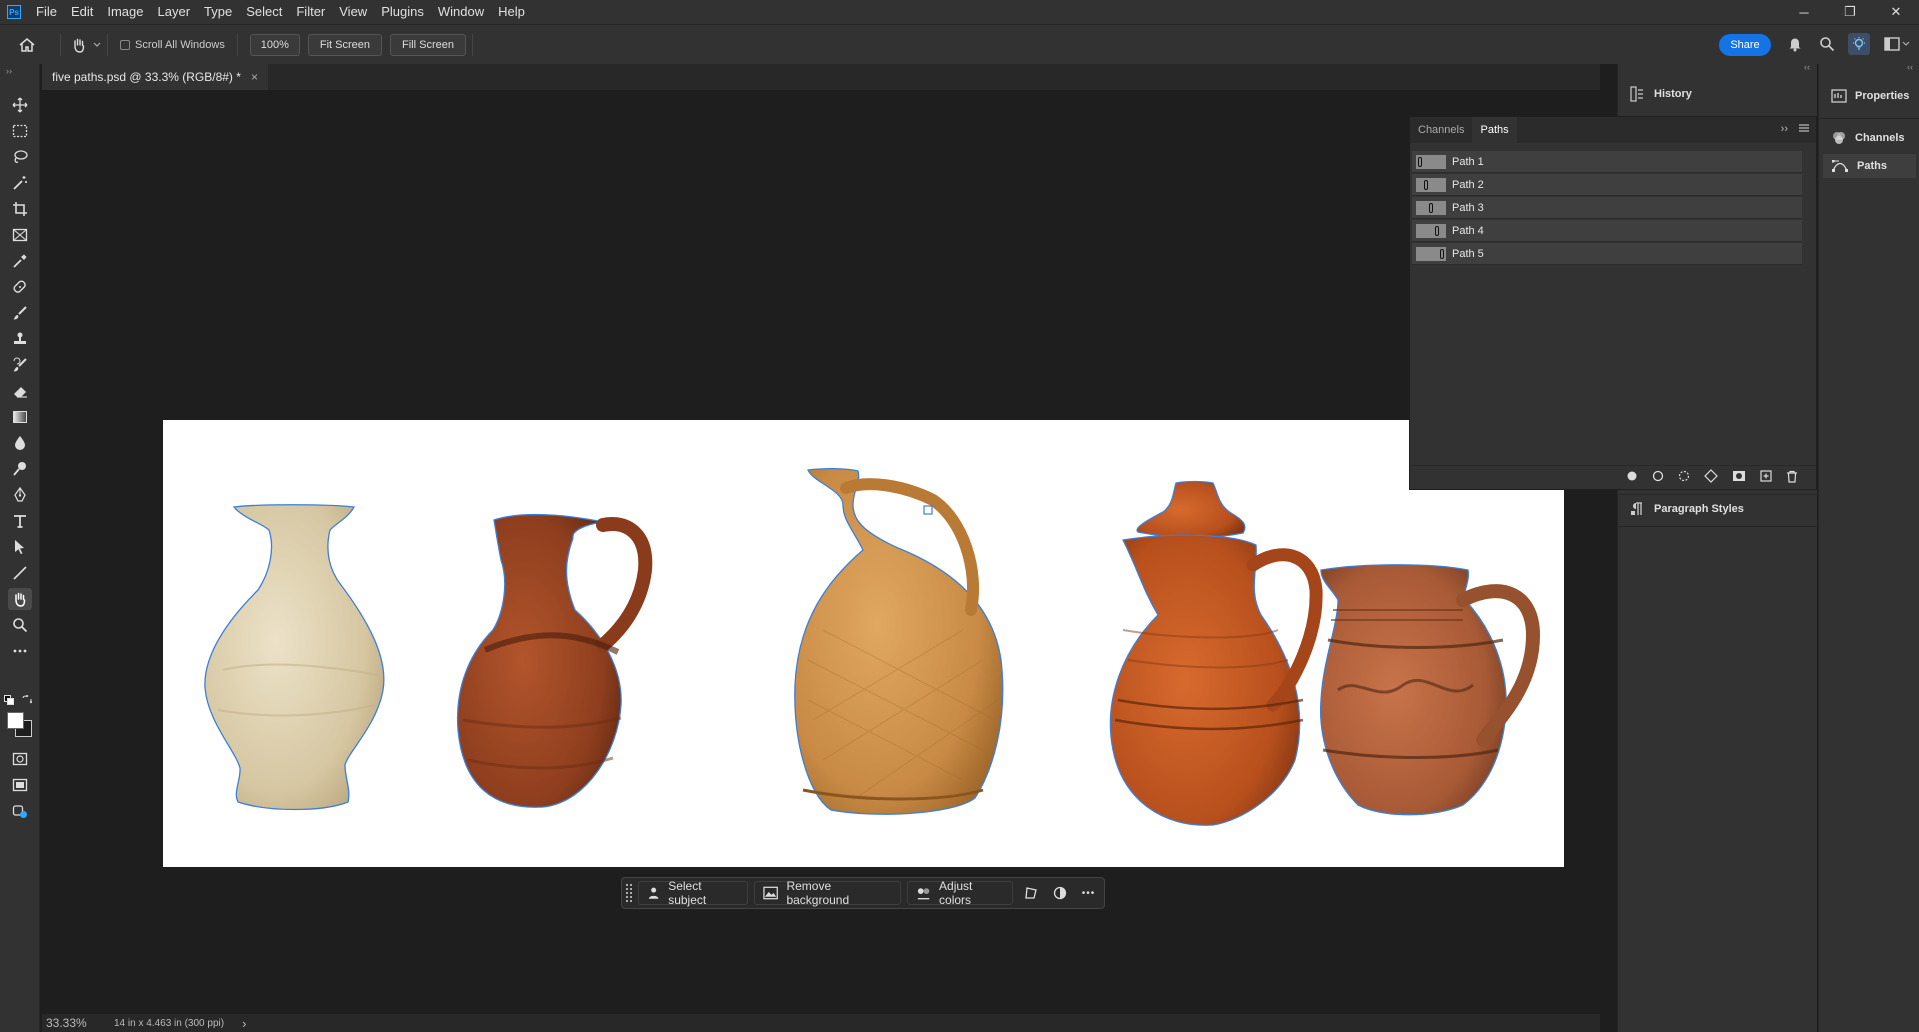 The width and height of the screenshot is (1919, 1032). Describe the element at coordinates (20, 365) in the screenshot. I see `history-brush-tool-icon` at that location.